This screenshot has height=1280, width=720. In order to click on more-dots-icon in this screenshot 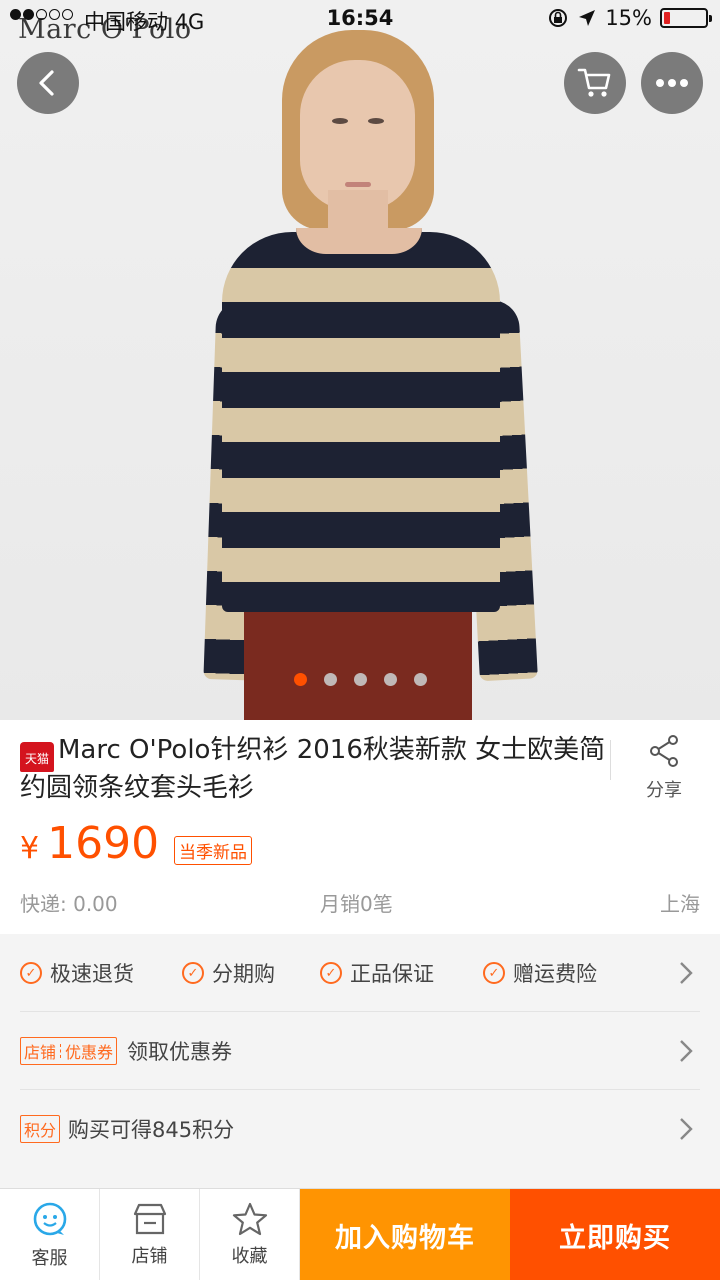, I will do `click(672, 83)`.